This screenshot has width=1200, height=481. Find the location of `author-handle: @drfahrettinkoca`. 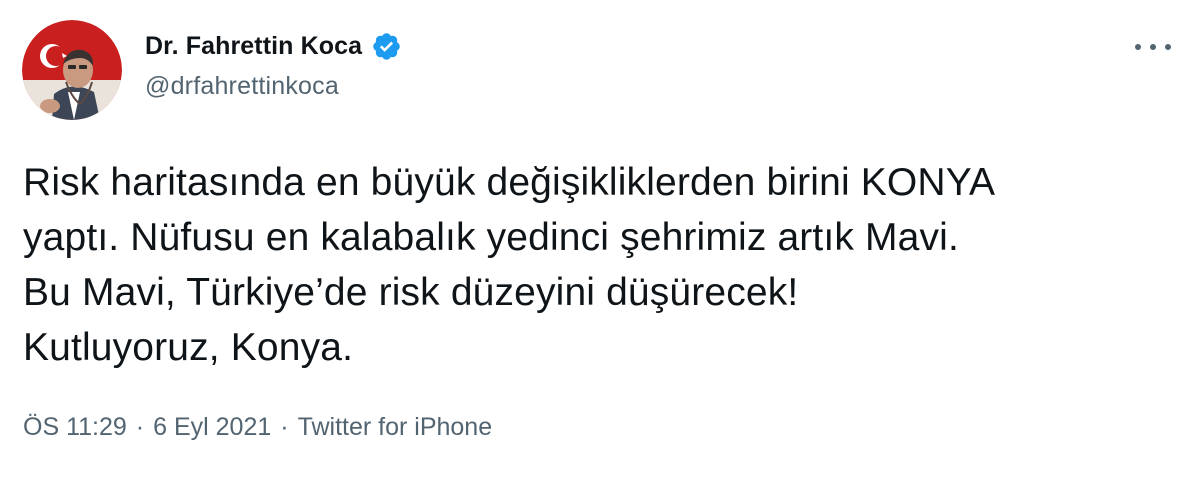

author-handle: @drfahrettinkoca is located at coordinates (242, 86).